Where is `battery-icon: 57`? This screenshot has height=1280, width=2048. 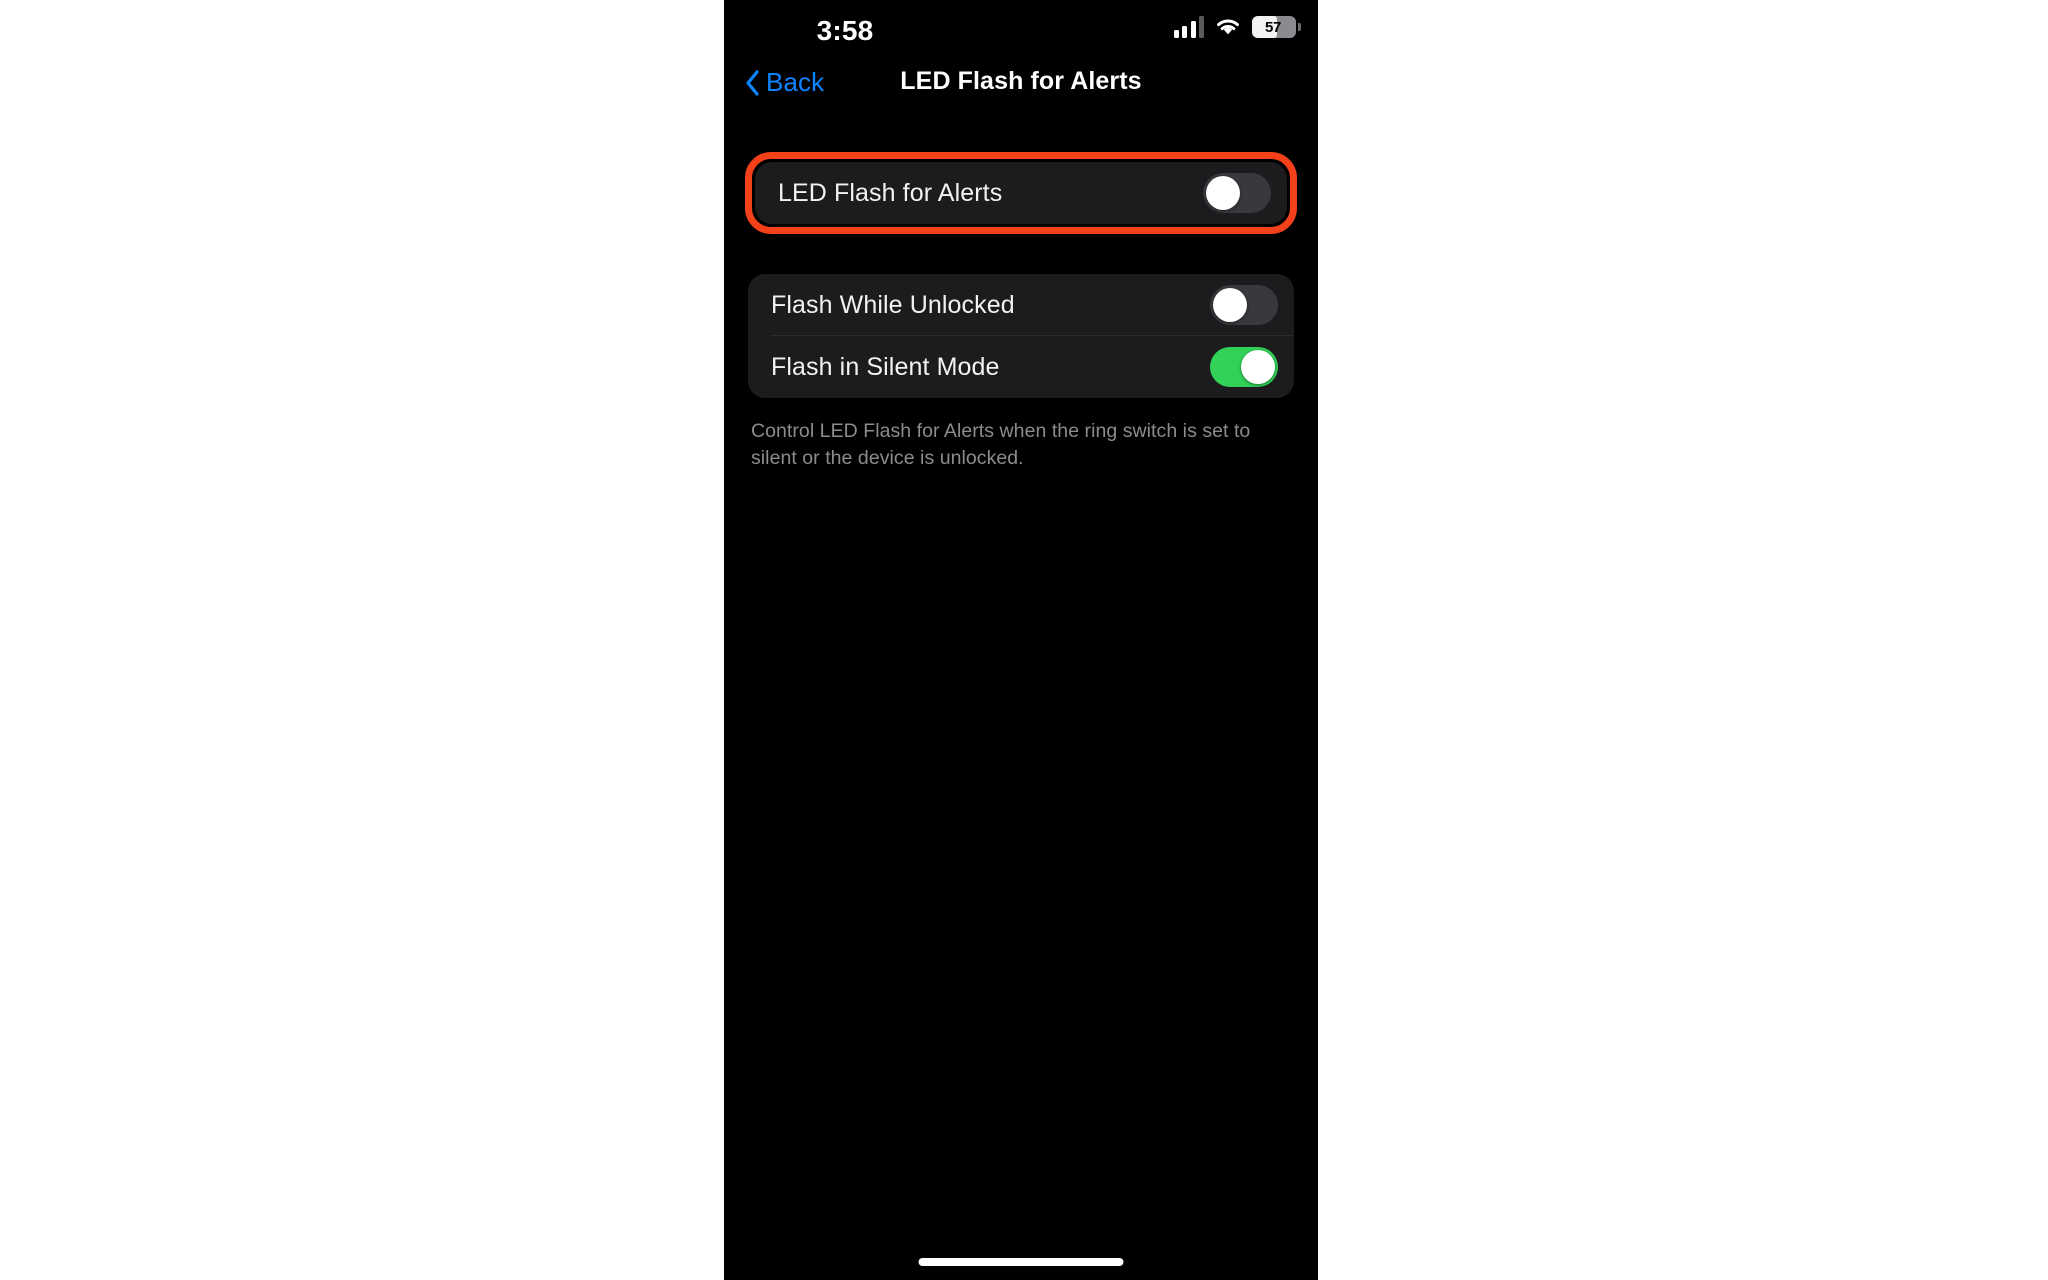
battery-icon: 57 is located at coordinates (1276, 27).